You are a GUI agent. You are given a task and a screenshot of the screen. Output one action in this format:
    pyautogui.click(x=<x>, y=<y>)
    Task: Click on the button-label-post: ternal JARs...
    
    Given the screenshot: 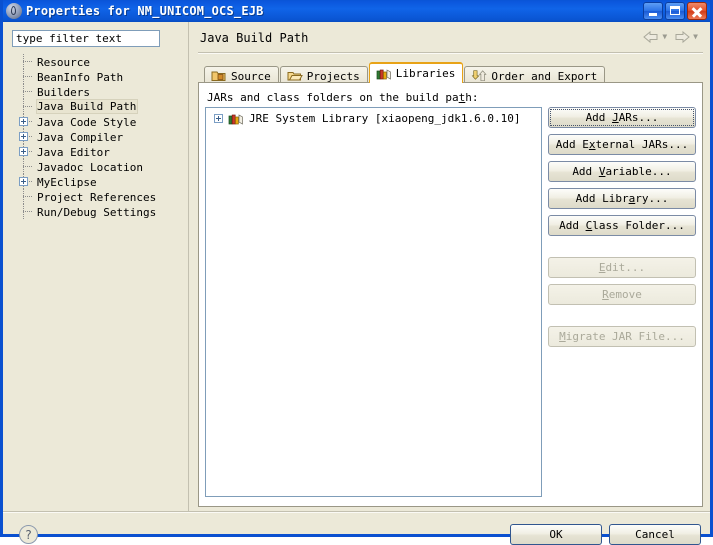 What is the action you would take?
    pyautogui.click(x=642, y=144)
    